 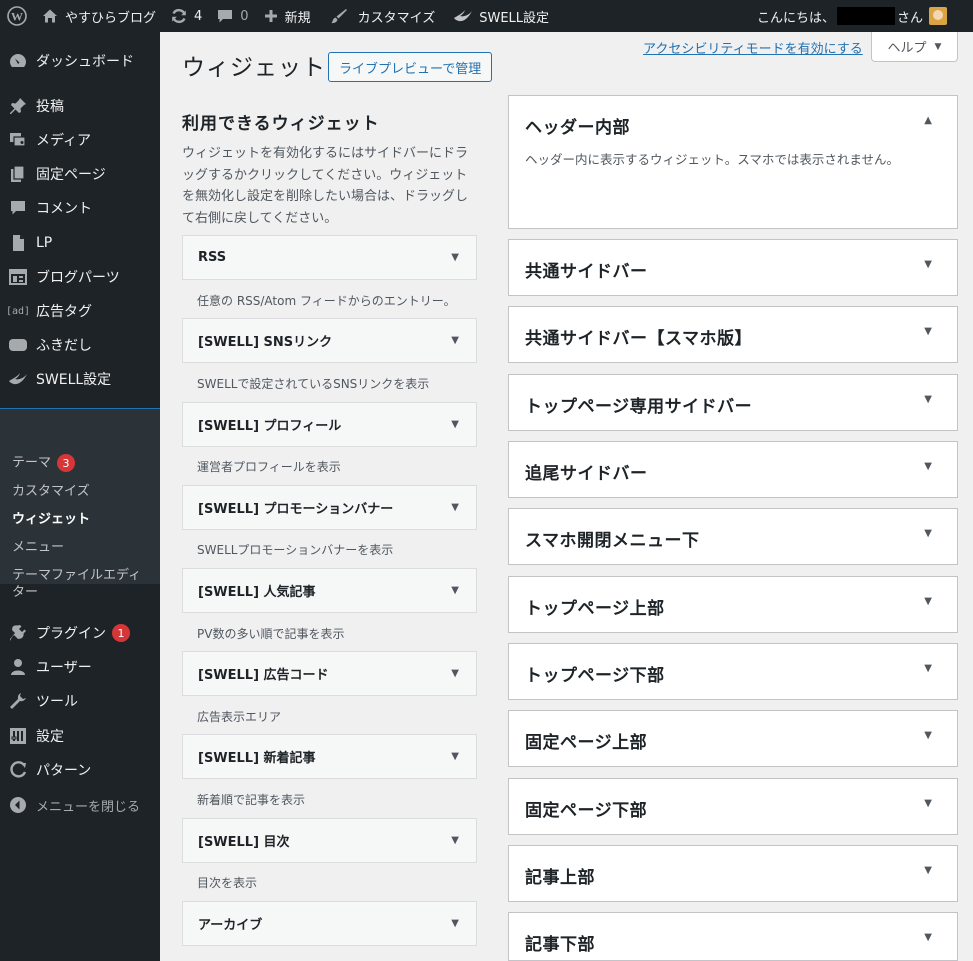 I want to click on balloon-icon, so click(x=18, y=345).